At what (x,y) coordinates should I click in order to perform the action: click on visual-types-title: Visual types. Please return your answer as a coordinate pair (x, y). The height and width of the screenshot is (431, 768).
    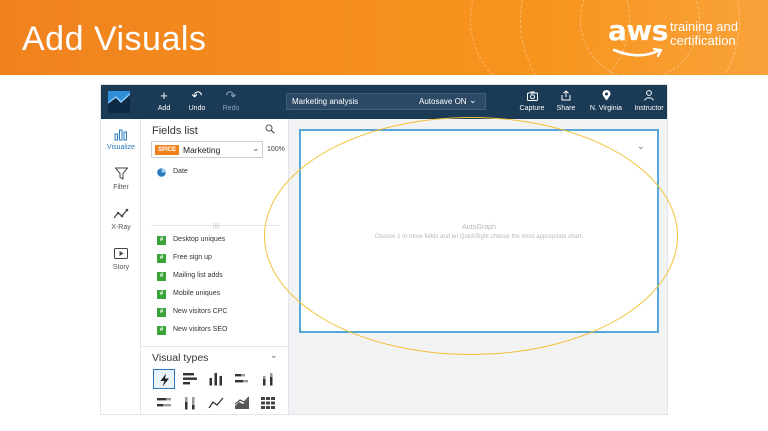
    Looking at the image, I should click on (180, 358).